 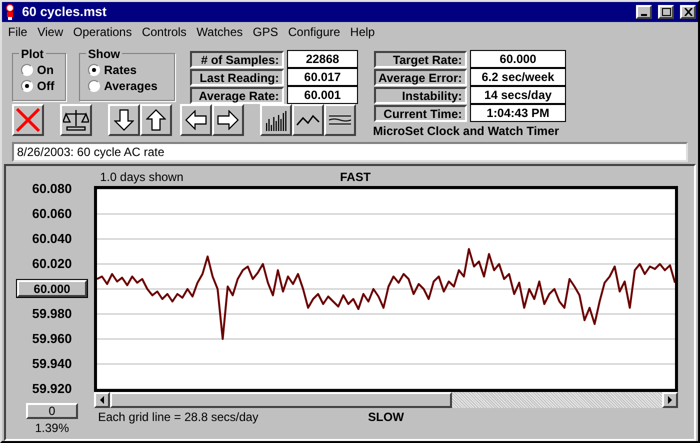 I want to click on axis-label: 59.920, so click(x=52, y=389).